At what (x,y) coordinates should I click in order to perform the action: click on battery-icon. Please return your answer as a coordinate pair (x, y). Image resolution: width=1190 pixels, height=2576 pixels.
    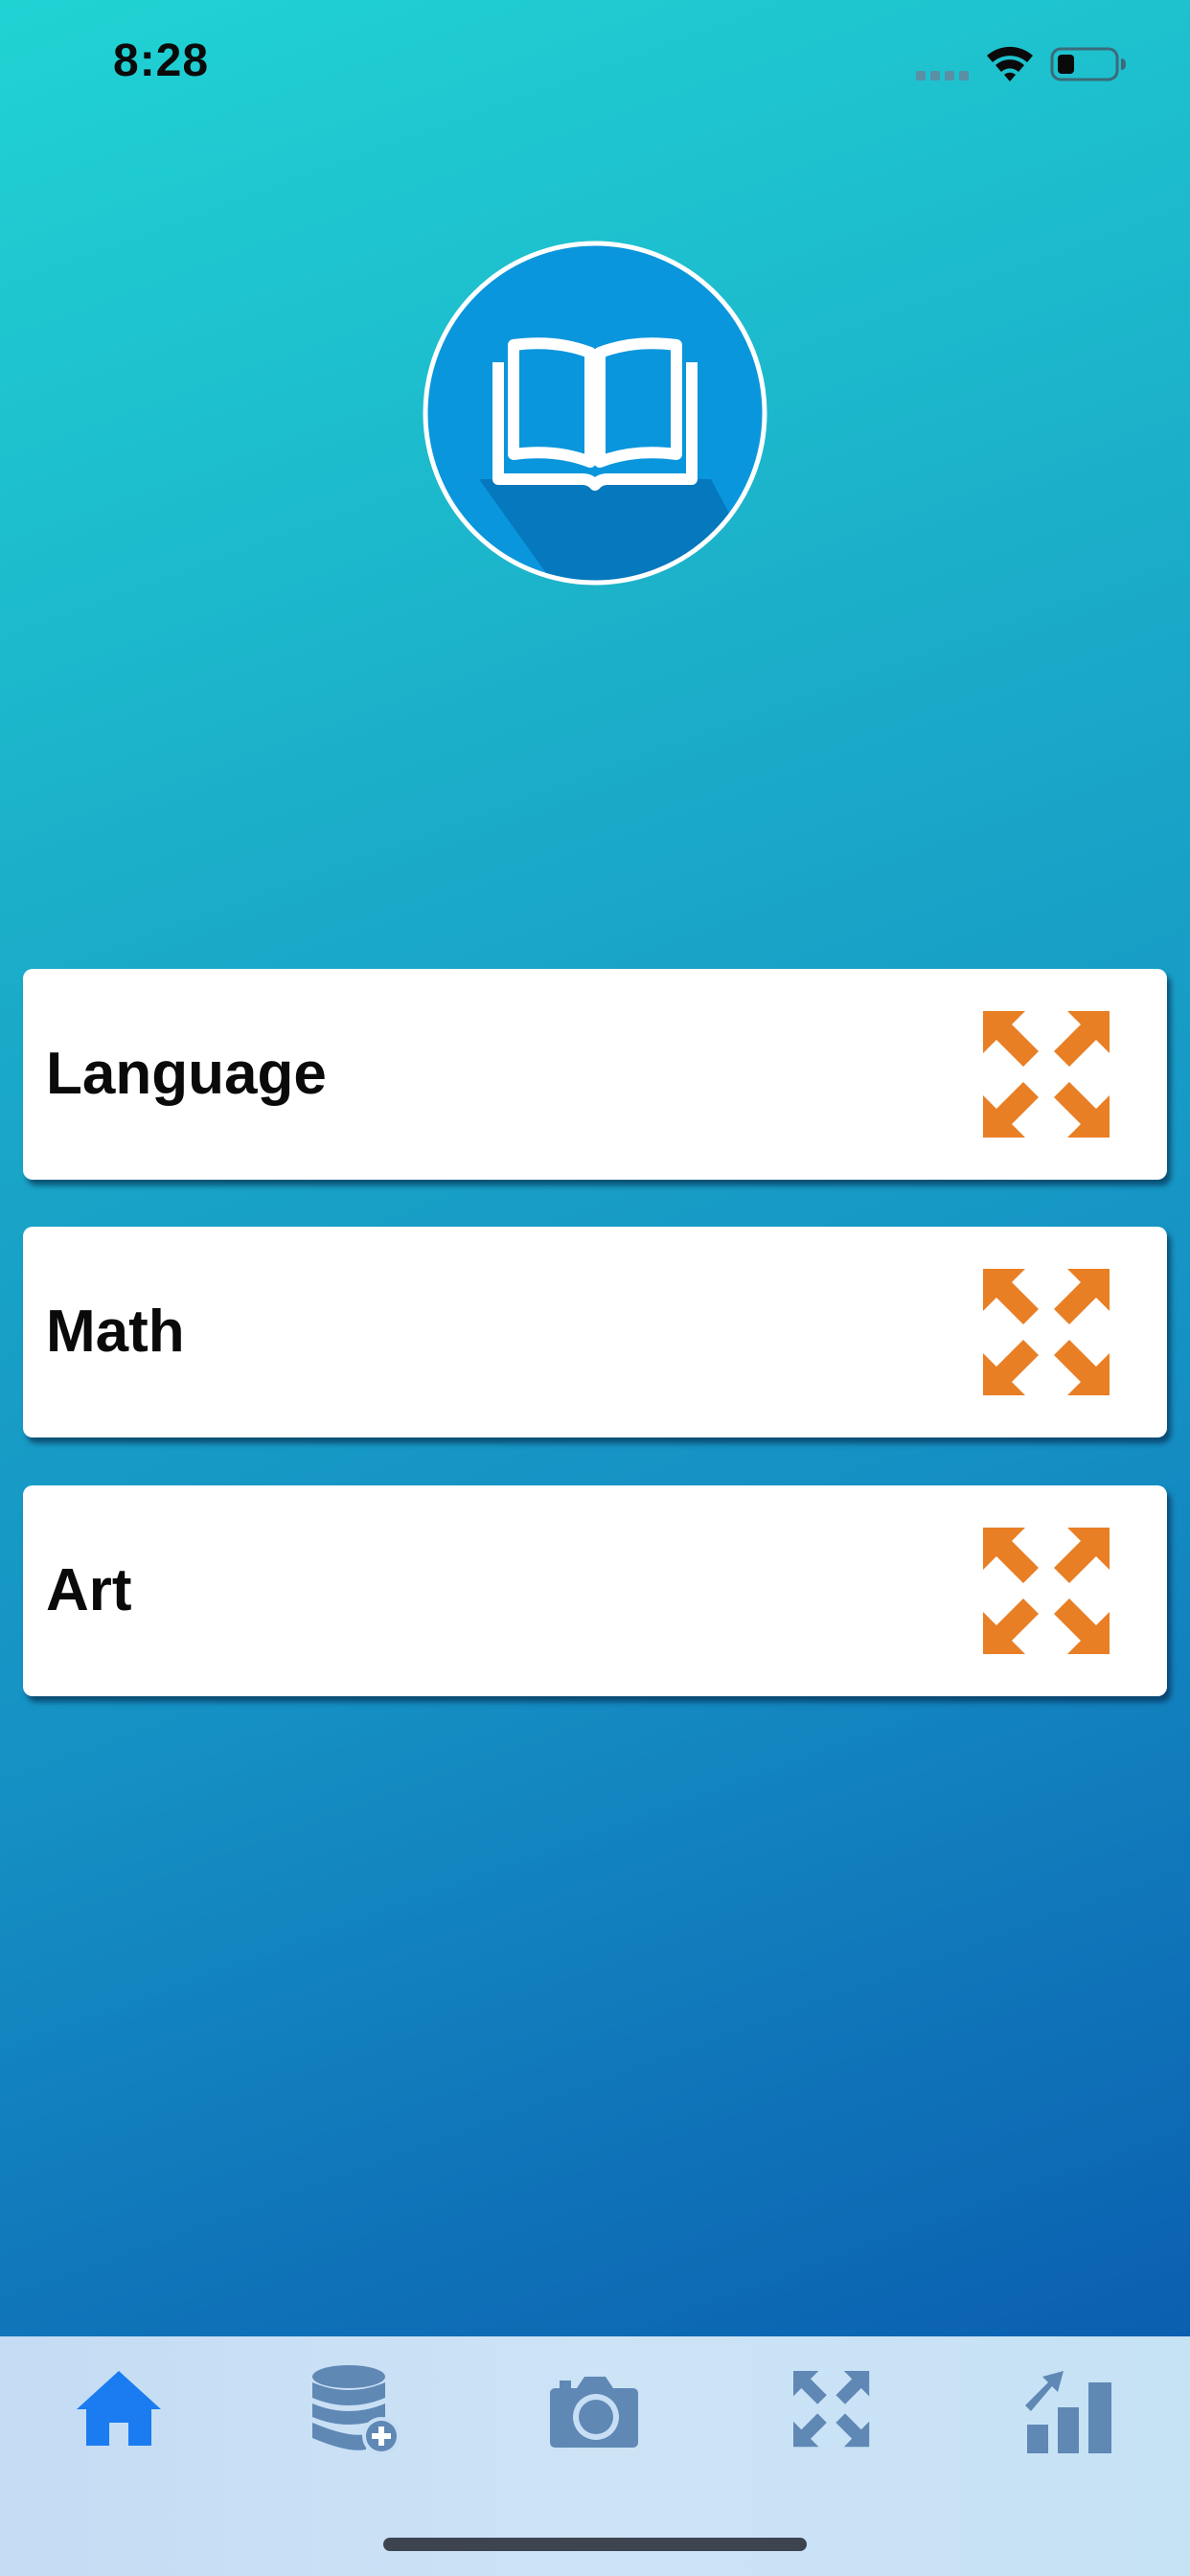
    Looking at the image, I should click on (1088, 64).